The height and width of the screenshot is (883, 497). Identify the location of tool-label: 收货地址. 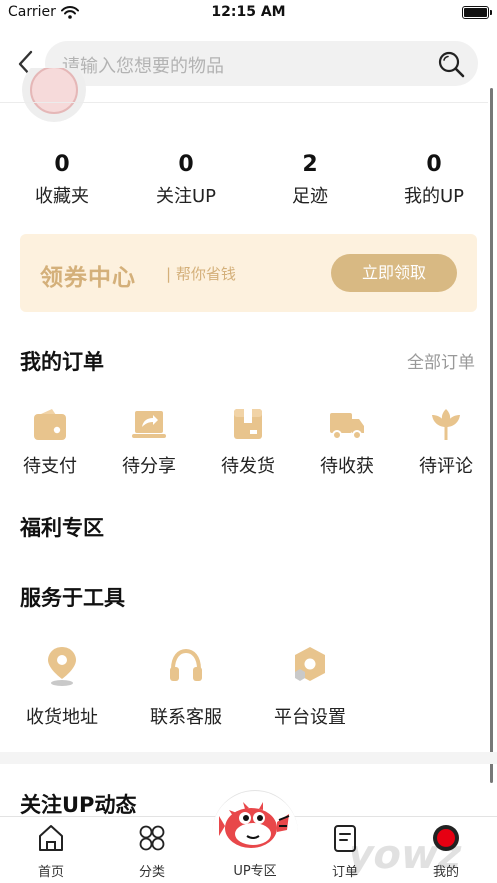
(62, 717).